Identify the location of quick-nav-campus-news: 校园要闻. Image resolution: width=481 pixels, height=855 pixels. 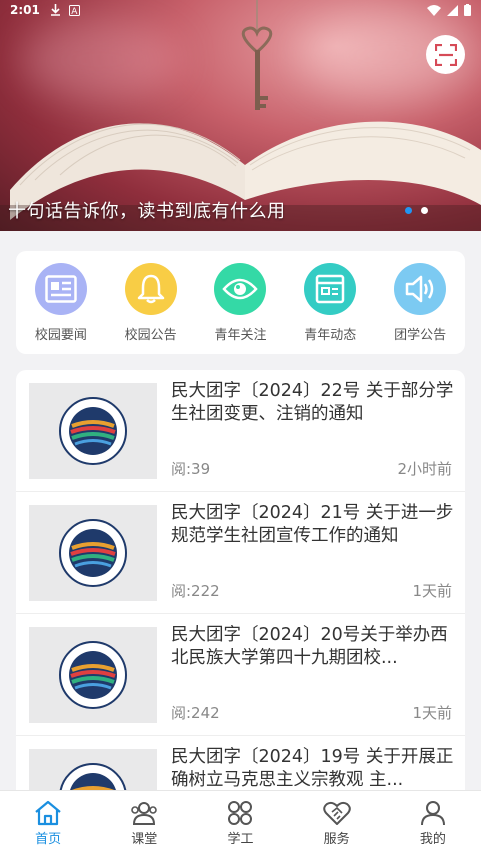
(61, 308).